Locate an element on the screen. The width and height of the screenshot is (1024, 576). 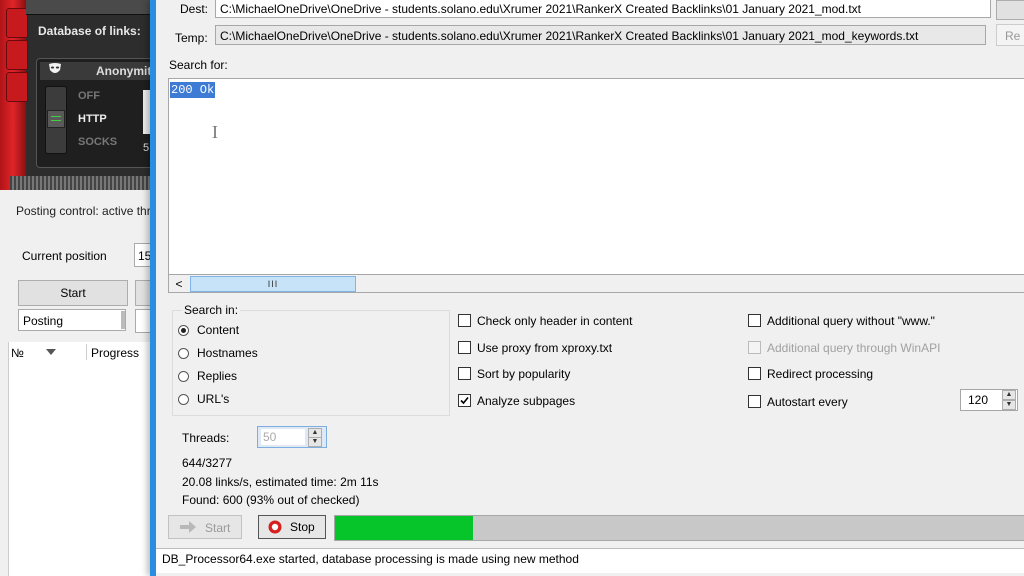
anonymity-label: Anonymity is located at coordinates (127, 71).